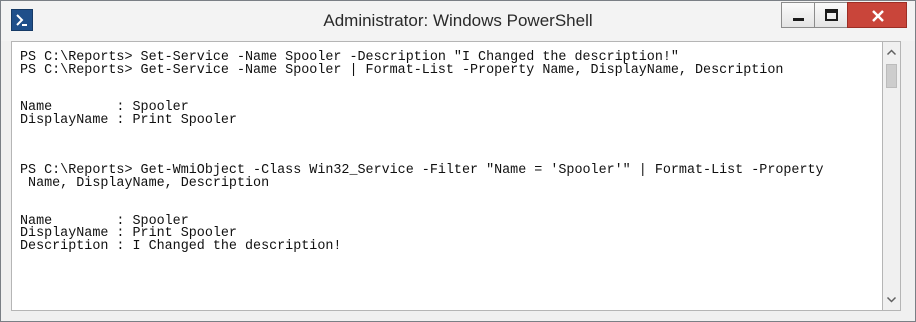 This screenshot has width=916, height=322. I want to click on maximize-button, so click(831, 15).